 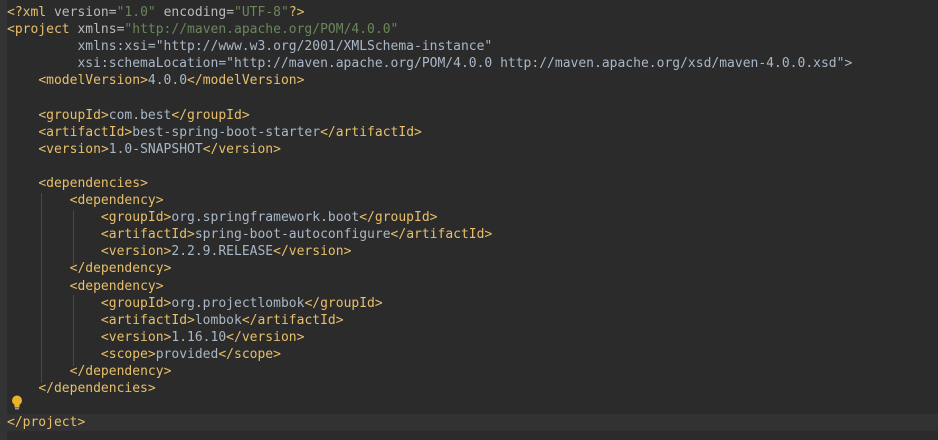 What do you see at coordinates (472, 388) in the screenshot?
I see `code-line: </dependencies>` at bounding box center [472, 388].